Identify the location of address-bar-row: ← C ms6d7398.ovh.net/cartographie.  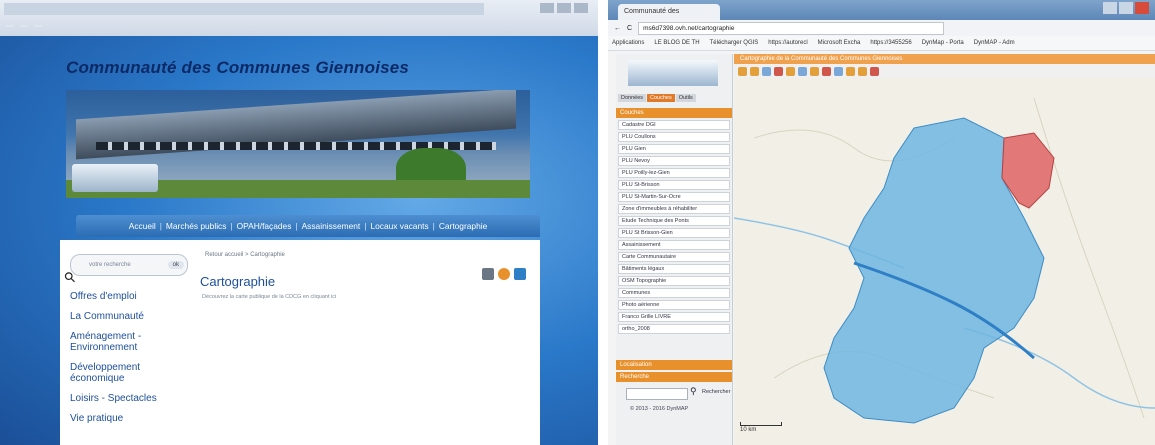
(881, 28).